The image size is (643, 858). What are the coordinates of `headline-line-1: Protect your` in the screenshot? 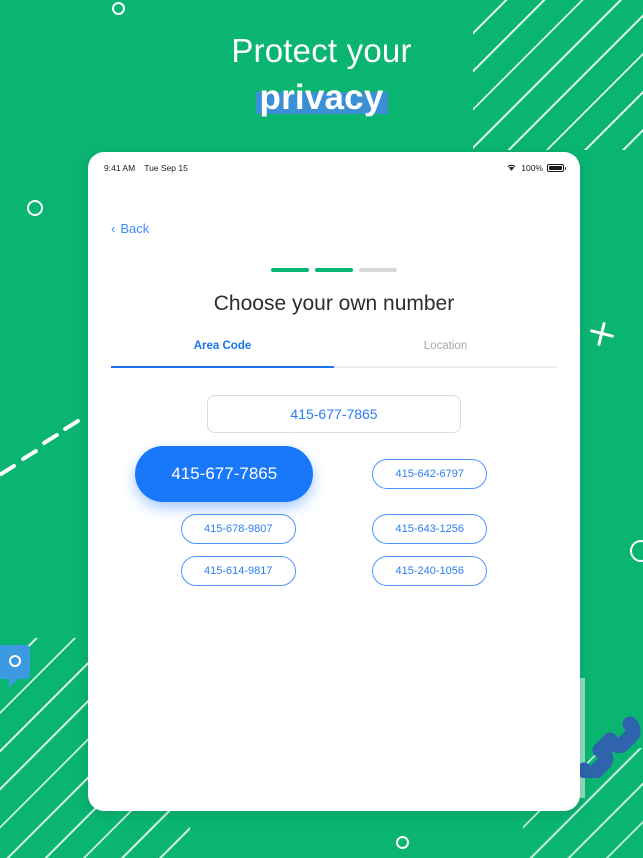 It's located at (321, 50).